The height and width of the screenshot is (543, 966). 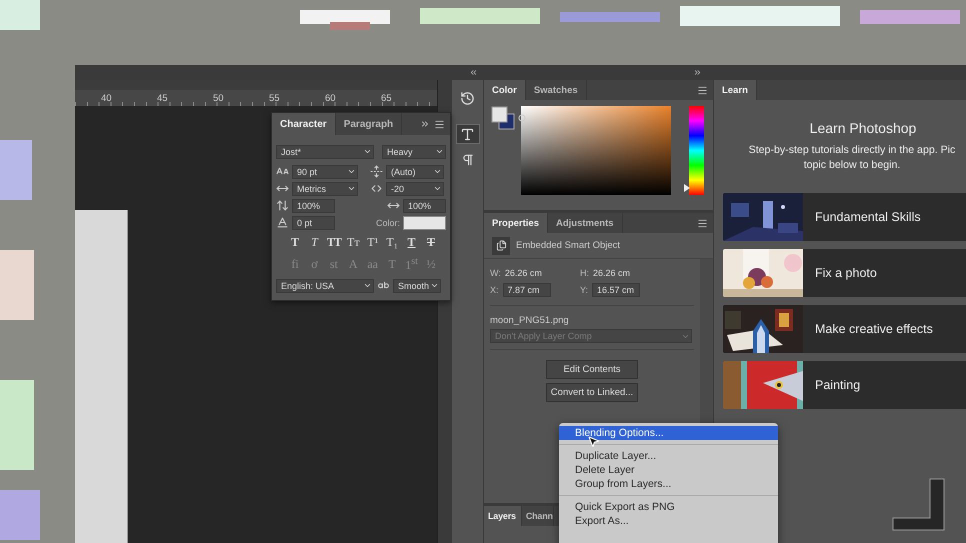 What do you see at coordinates (219, 99) in the screenshot?
I see `ruler-label: 50` at bounding box center [219, 99].